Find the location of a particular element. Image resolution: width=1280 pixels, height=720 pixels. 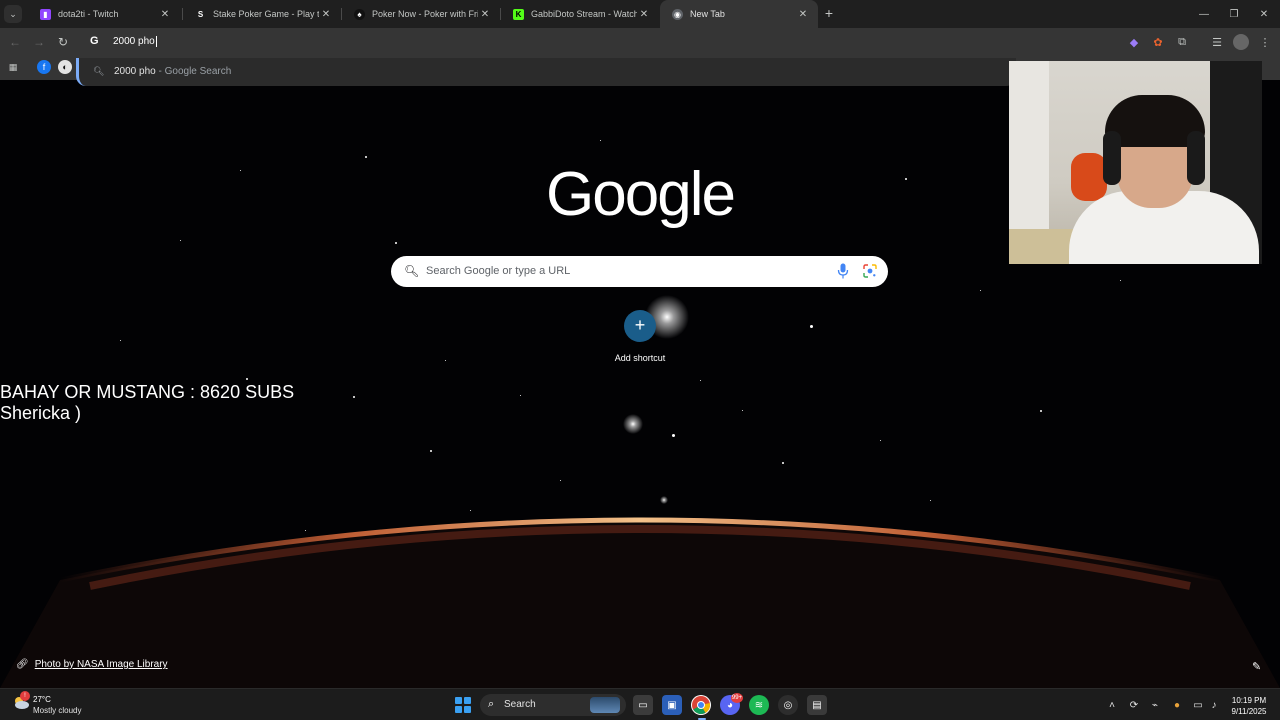

link-icon: 🔗︎ is located at coordinates (22, 664).